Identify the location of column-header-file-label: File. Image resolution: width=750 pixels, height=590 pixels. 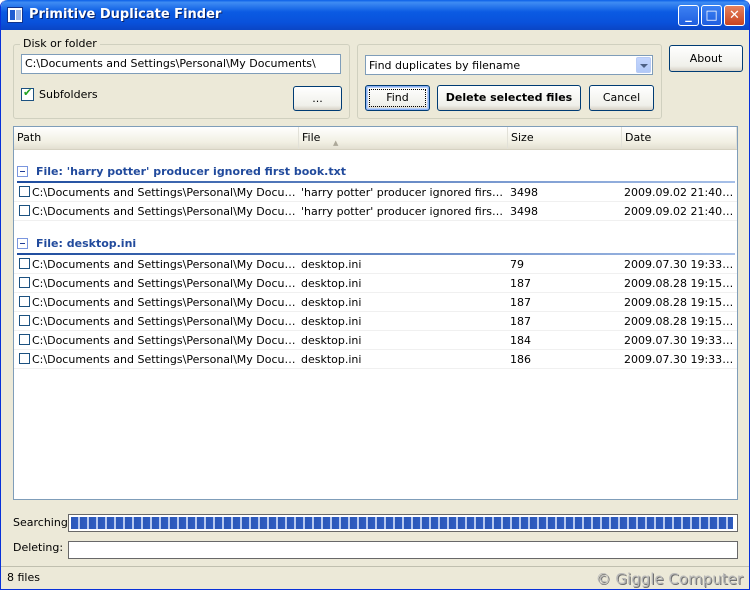
(311, 137).